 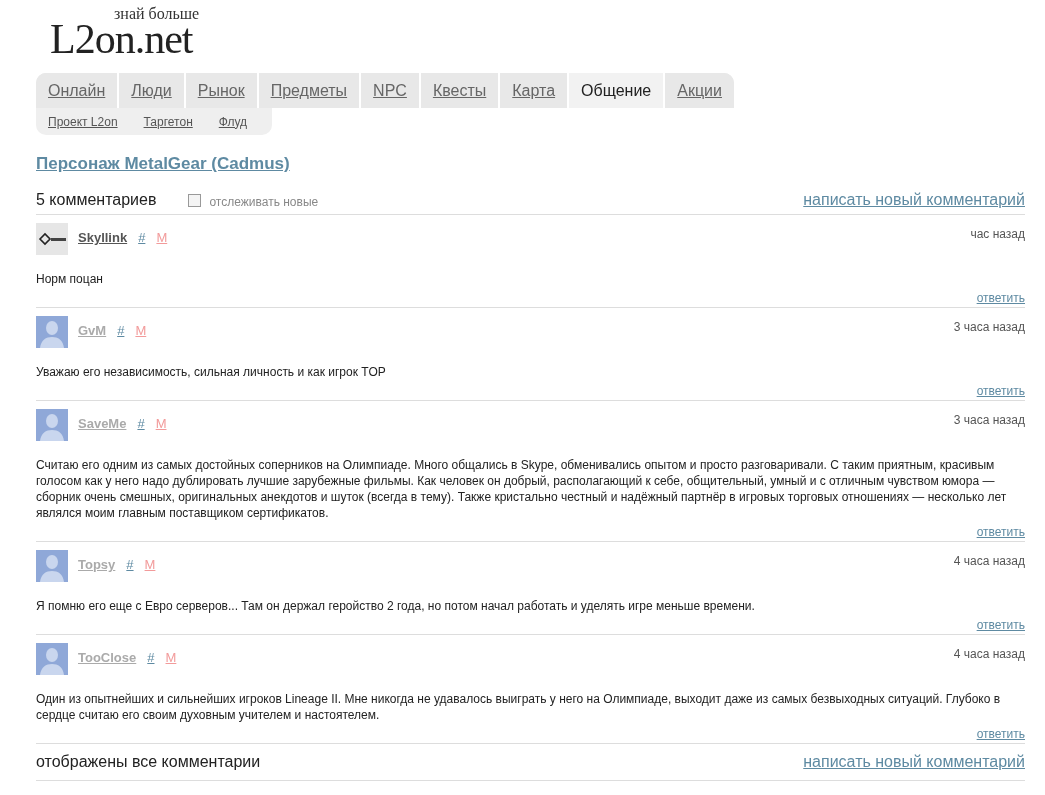 What do you see at coordinates (148, 762) in the screenshot?
I see `comments-status: отображены все комментарии` at bounding box center [148, 762].